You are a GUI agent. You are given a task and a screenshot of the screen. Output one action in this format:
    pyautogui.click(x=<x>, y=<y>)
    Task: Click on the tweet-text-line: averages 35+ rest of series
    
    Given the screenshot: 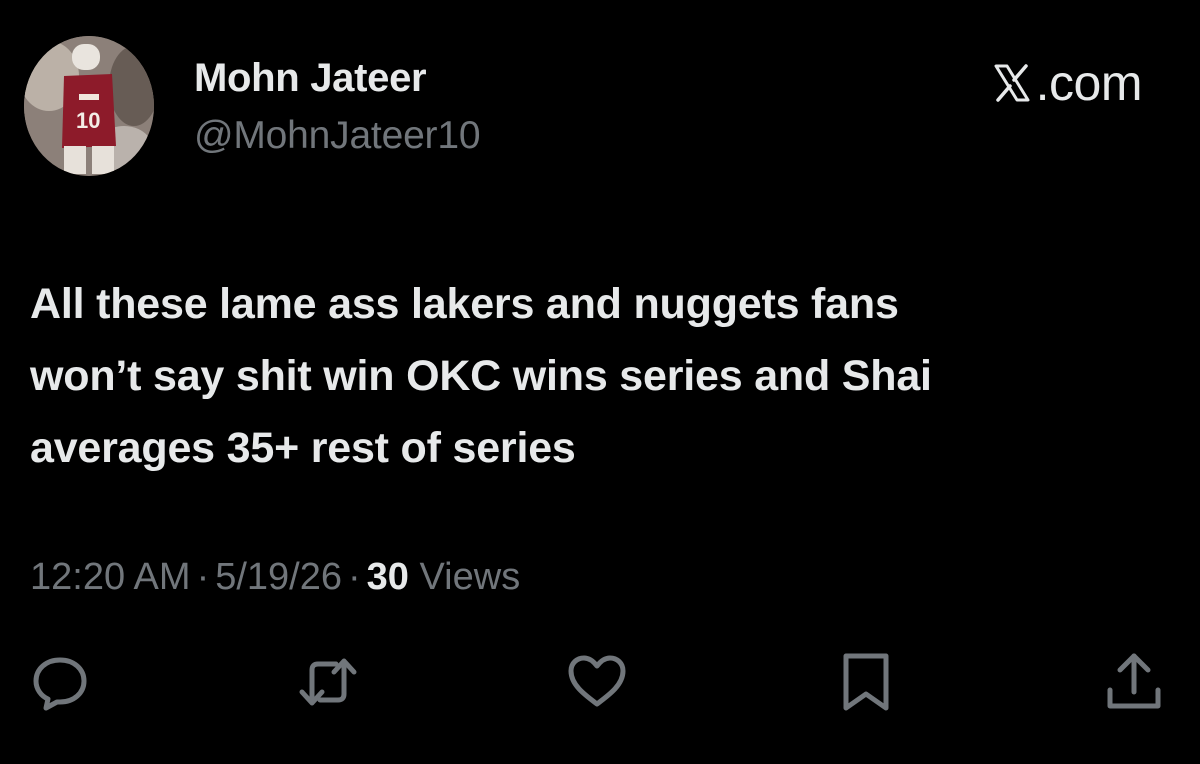 What is the action you would take?
    pyautogui.click(x=303, y=448)
    